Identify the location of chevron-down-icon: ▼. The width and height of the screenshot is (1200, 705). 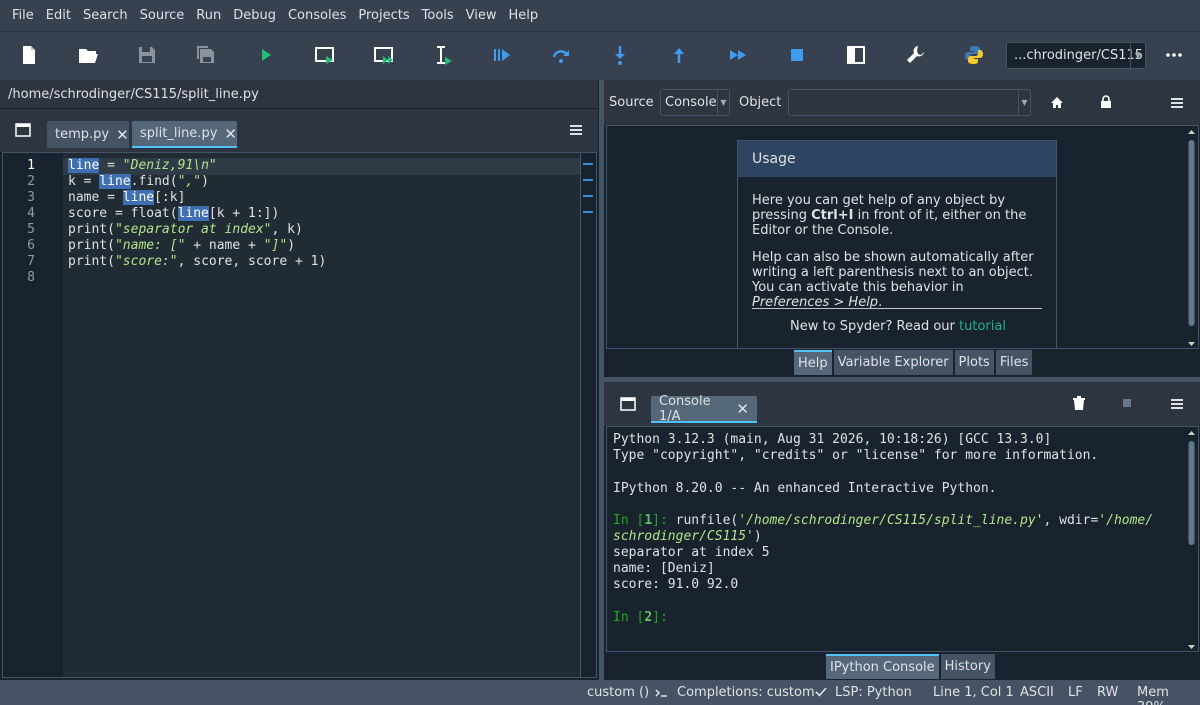
(1137, 55).